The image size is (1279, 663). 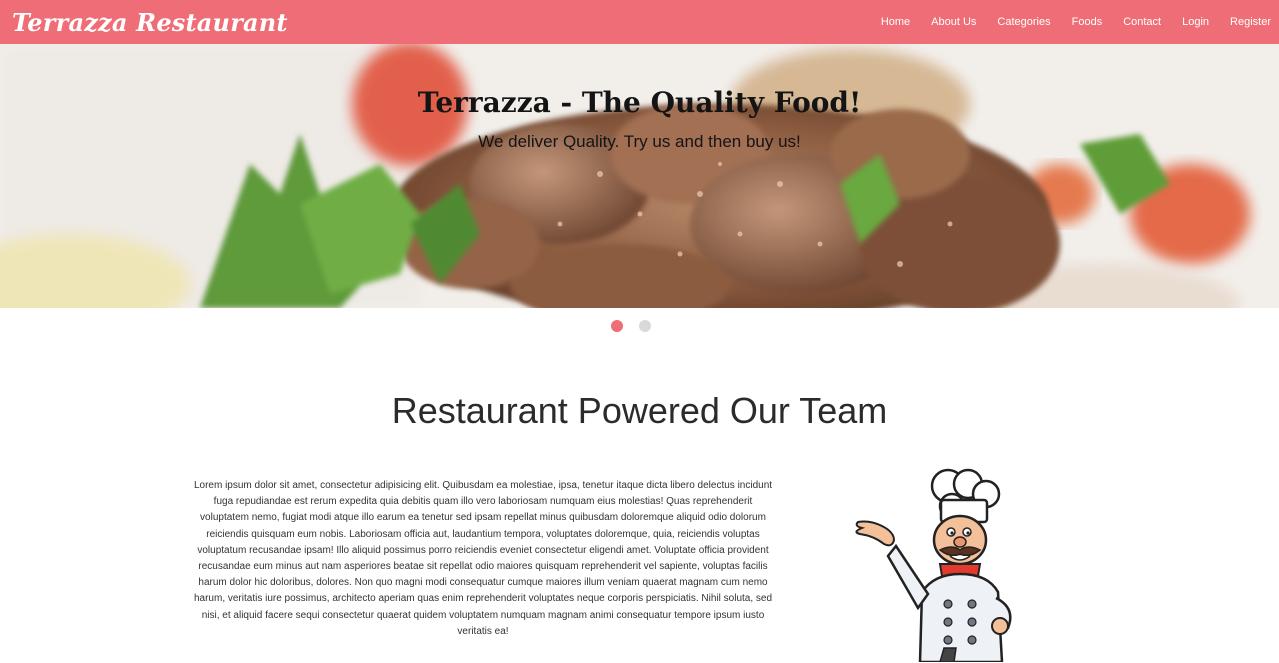 I want to click on carousel-indicators, so click(x=639, y=326).